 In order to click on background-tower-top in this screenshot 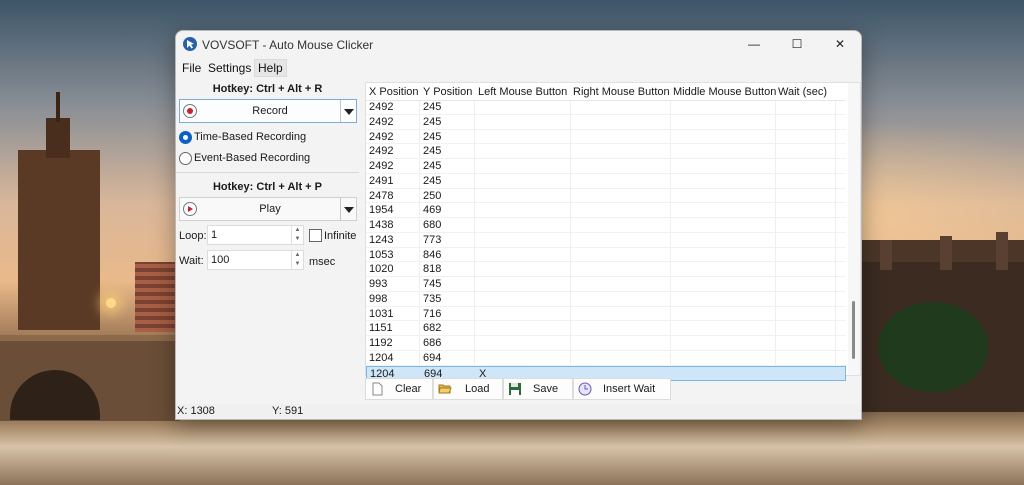, I will do `click(58, 138)`.